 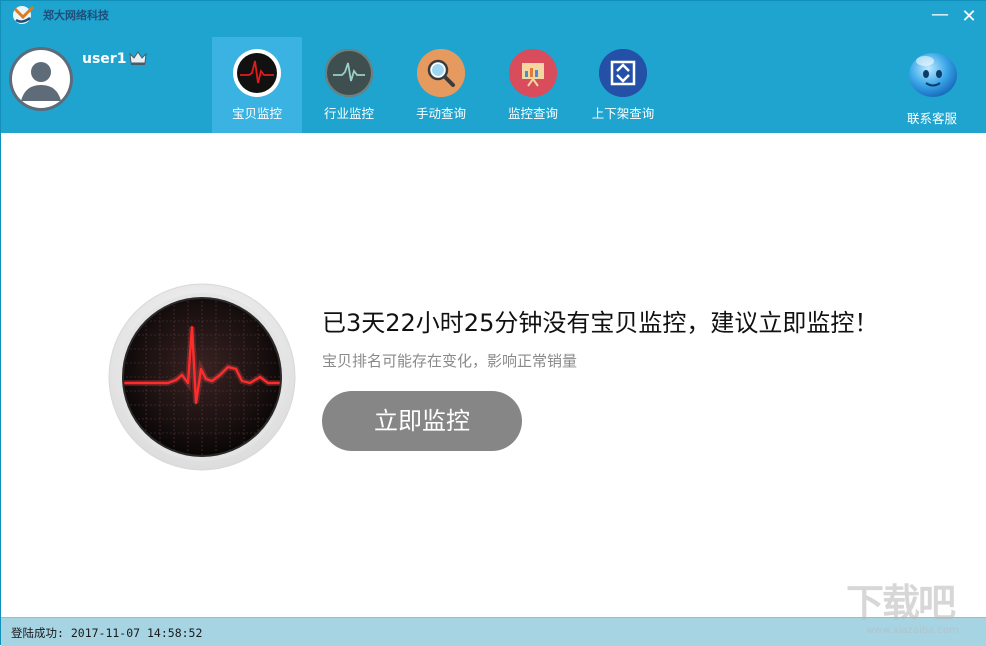 I want to click on username: user1, so click(x=104, y=59).